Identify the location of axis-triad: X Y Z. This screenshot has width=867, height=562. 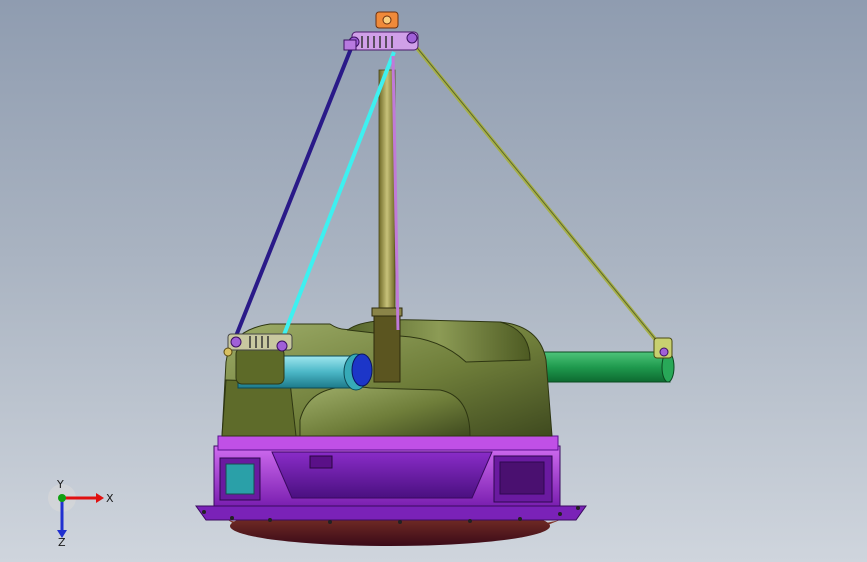
(81, 513).